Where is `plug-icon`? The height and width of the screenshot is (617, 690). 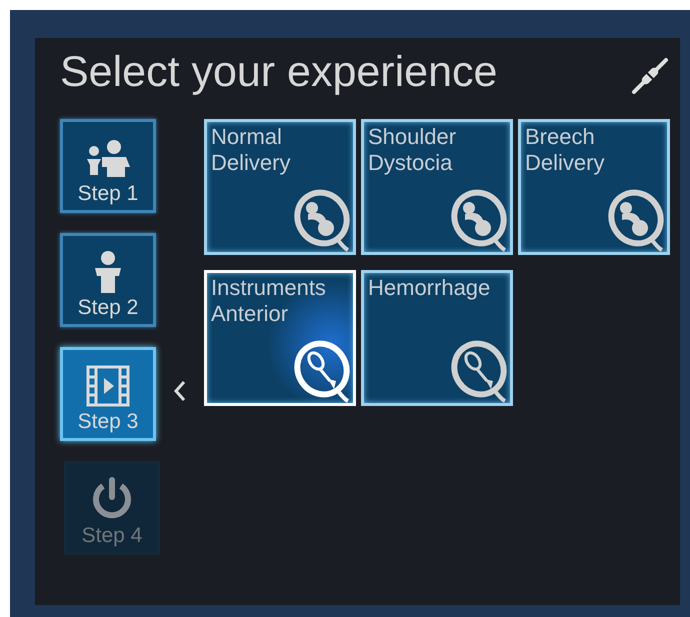
plug-icon is located at coordinates (650, 76).